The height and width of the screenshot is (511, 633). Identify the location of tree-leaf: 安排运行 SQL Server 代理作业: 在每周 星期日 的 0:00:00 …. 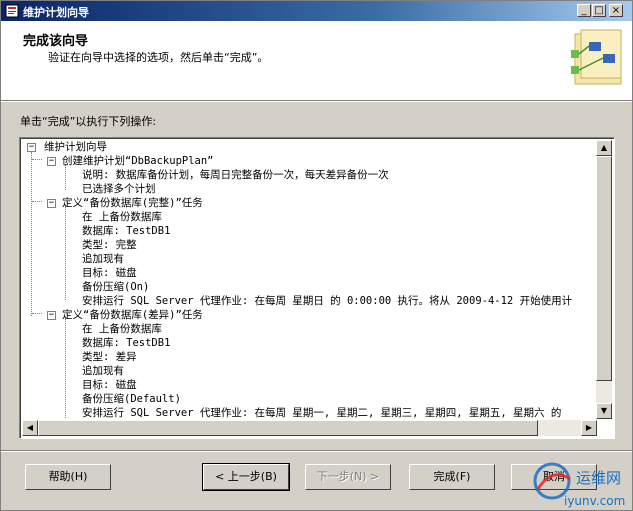
(327, 301).